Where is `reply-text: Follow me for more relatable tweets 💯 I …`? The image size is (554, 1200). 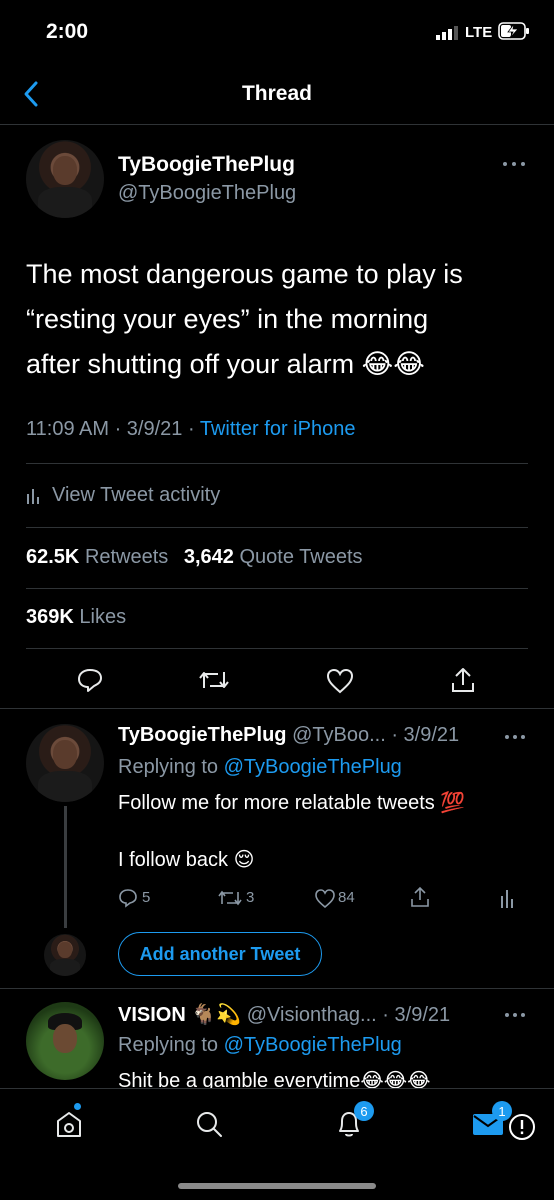 reply-text: Follow me for more relatable tweets 💯 I … is located at coordinates (291, 831).